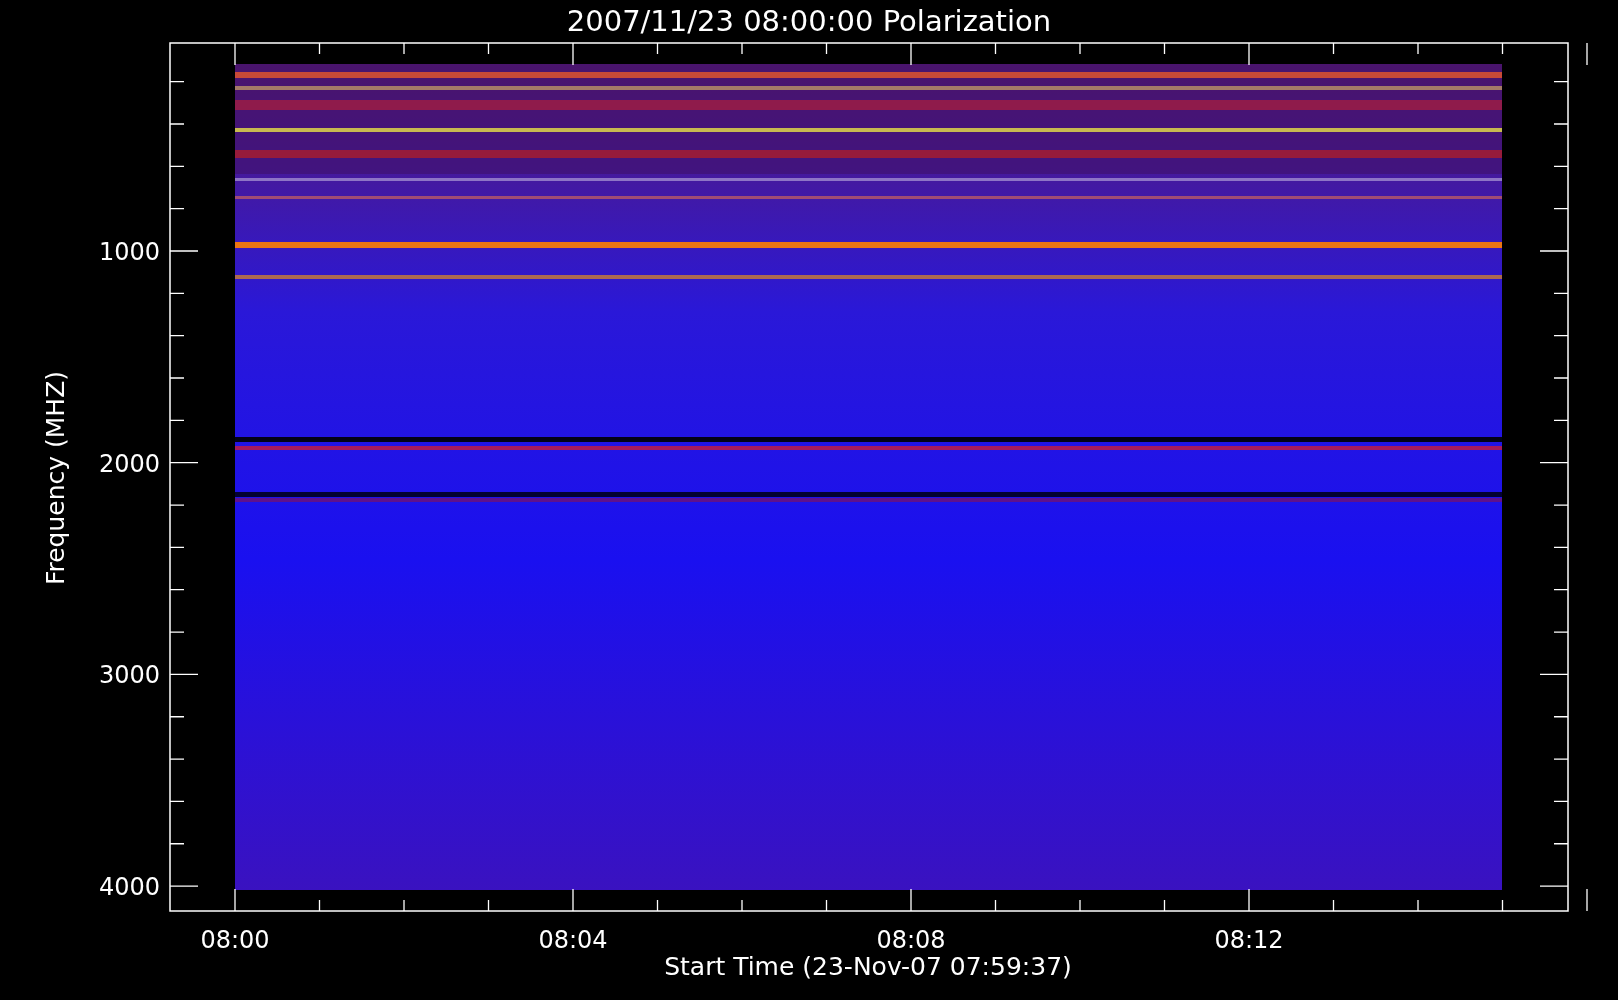 Image resolution: width=1618 pixels, height=1000 pixels. Describe the element at coordinates (129, 463) in the screenshot. I see `y-tick-label: 2000` at that location.